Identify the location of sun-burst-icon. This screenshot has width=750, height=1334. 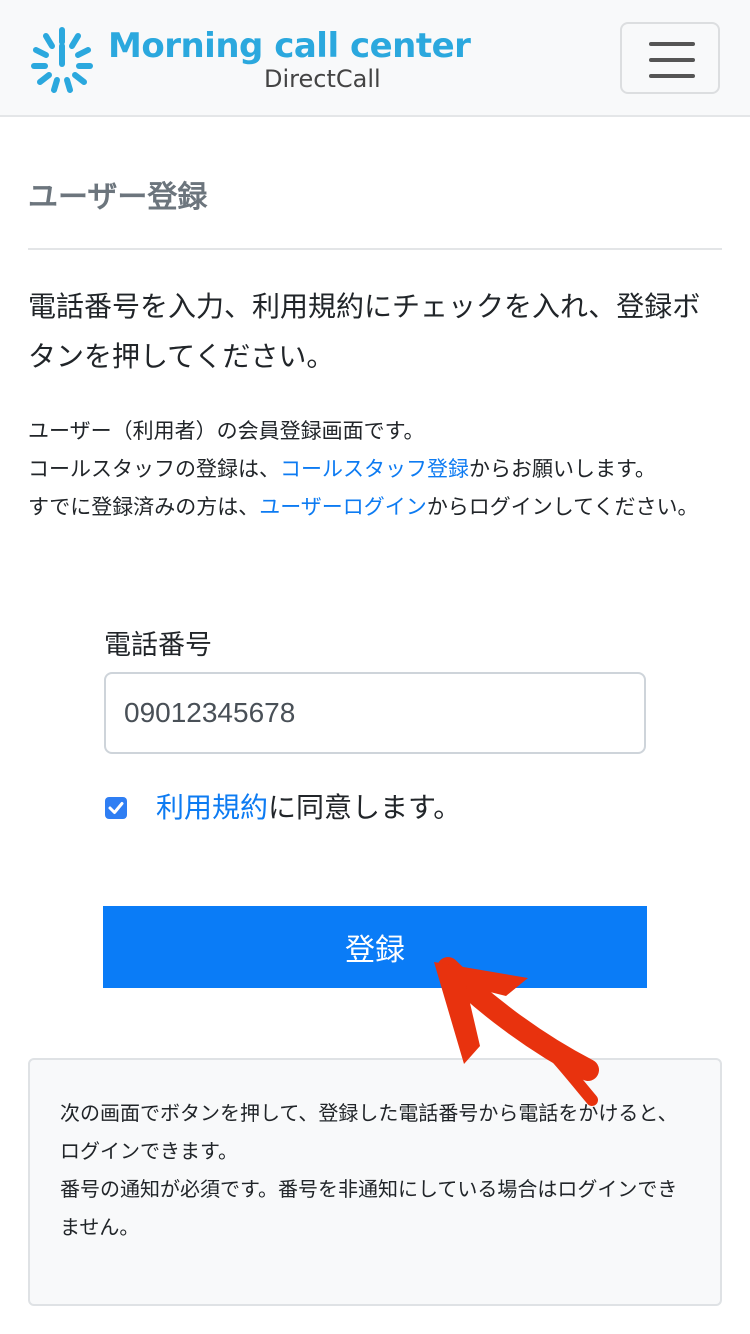
(62, 60).